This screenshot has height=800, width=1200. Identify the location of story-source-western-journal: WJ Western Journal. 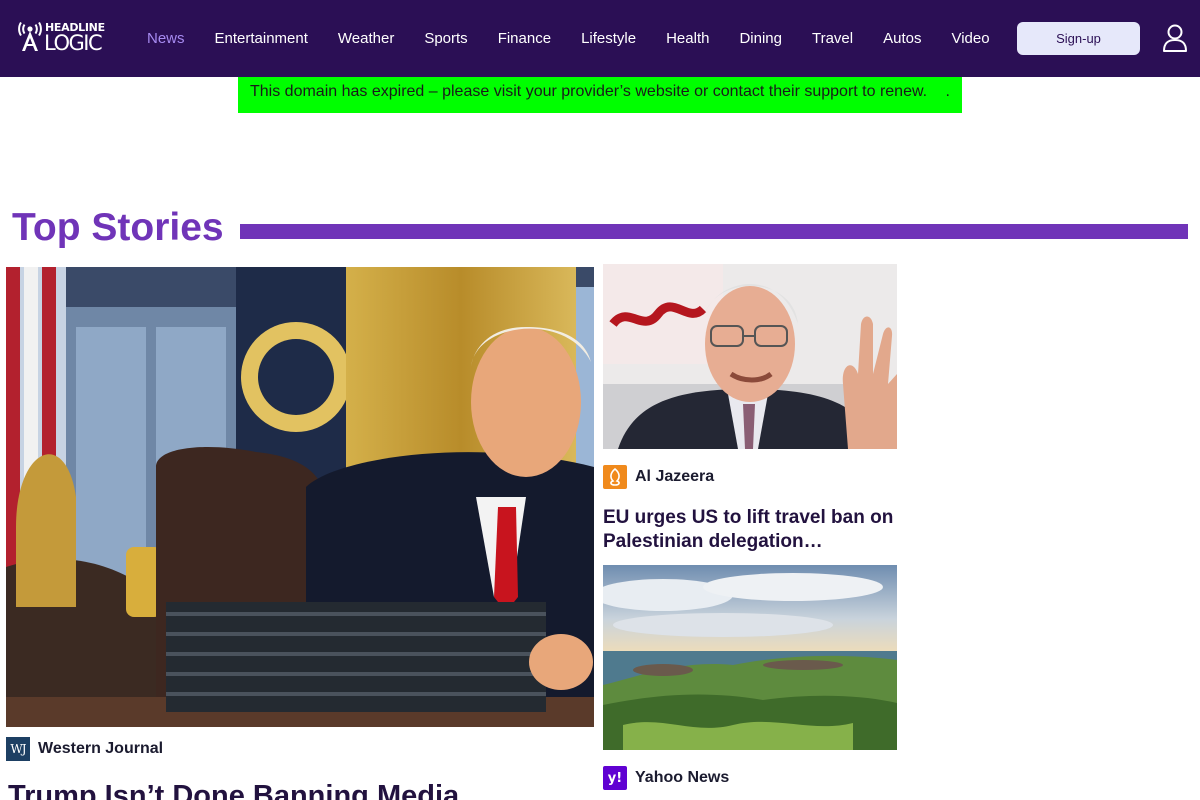
(84, 749).